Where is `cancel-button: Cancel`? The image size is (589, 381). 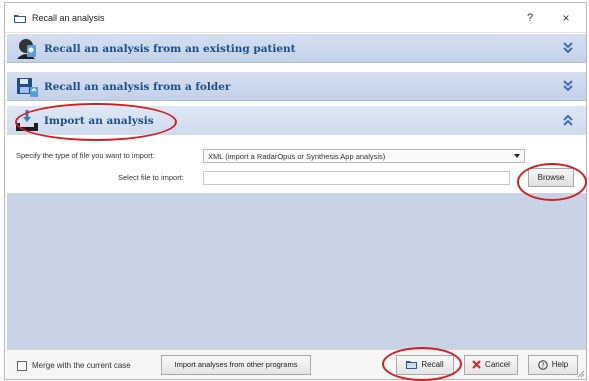
cancel-button: Cancel is located at coordinates (491, 365).